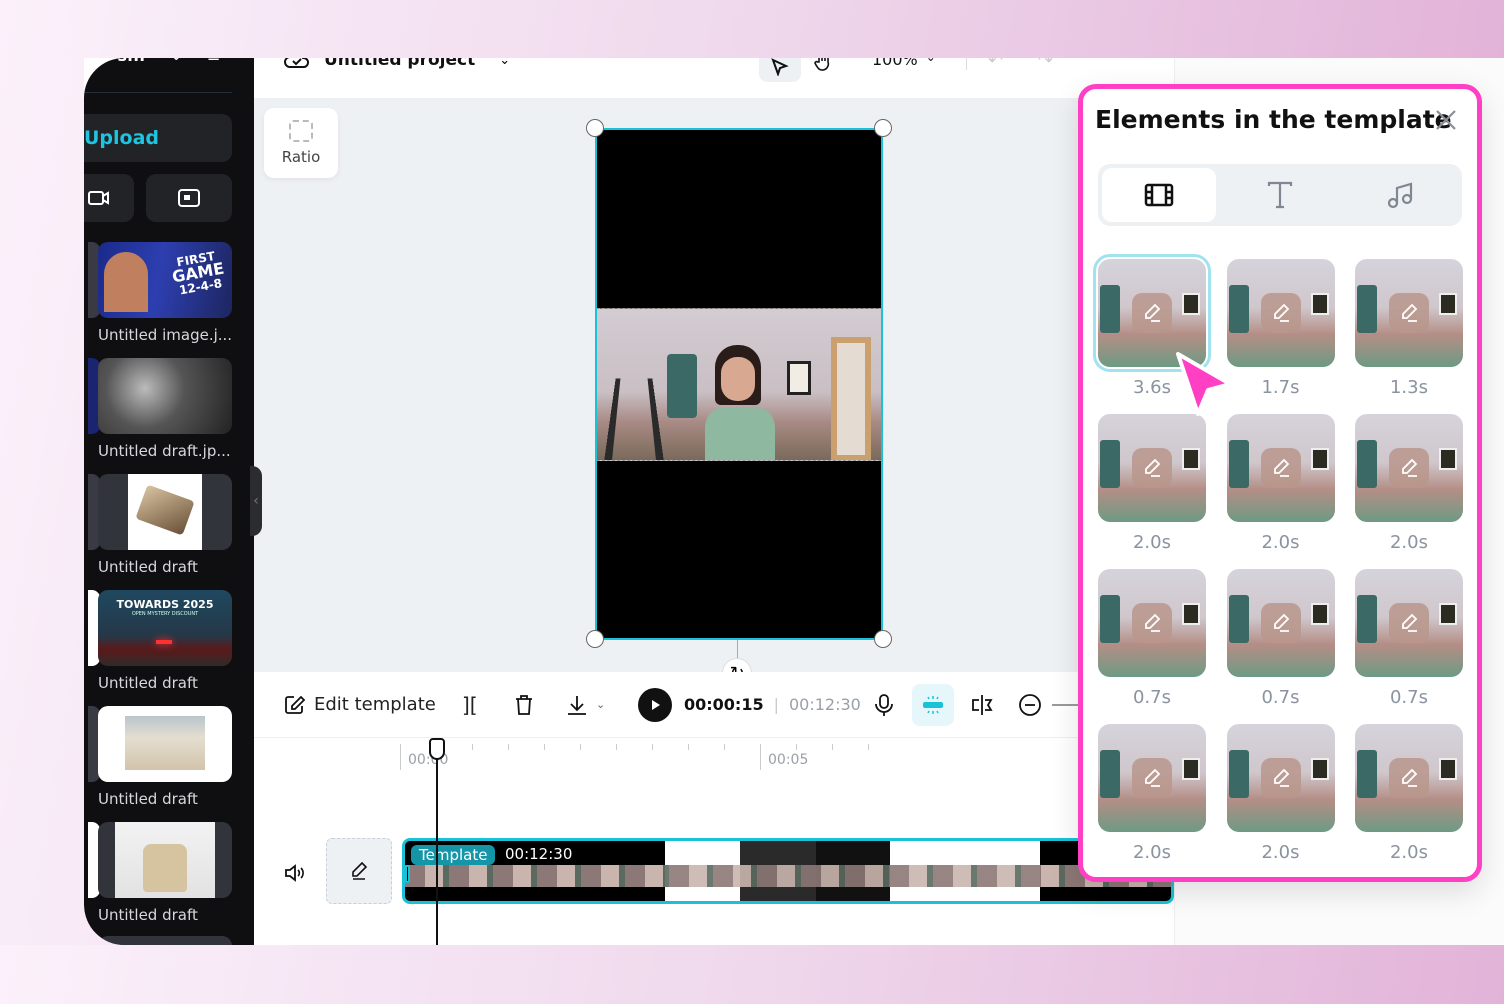 The height and width of the screenshot is (1004, 1504). Describe the element at coordinates (1191, 769) in the screenshot. I see `picture-frame` at that location.